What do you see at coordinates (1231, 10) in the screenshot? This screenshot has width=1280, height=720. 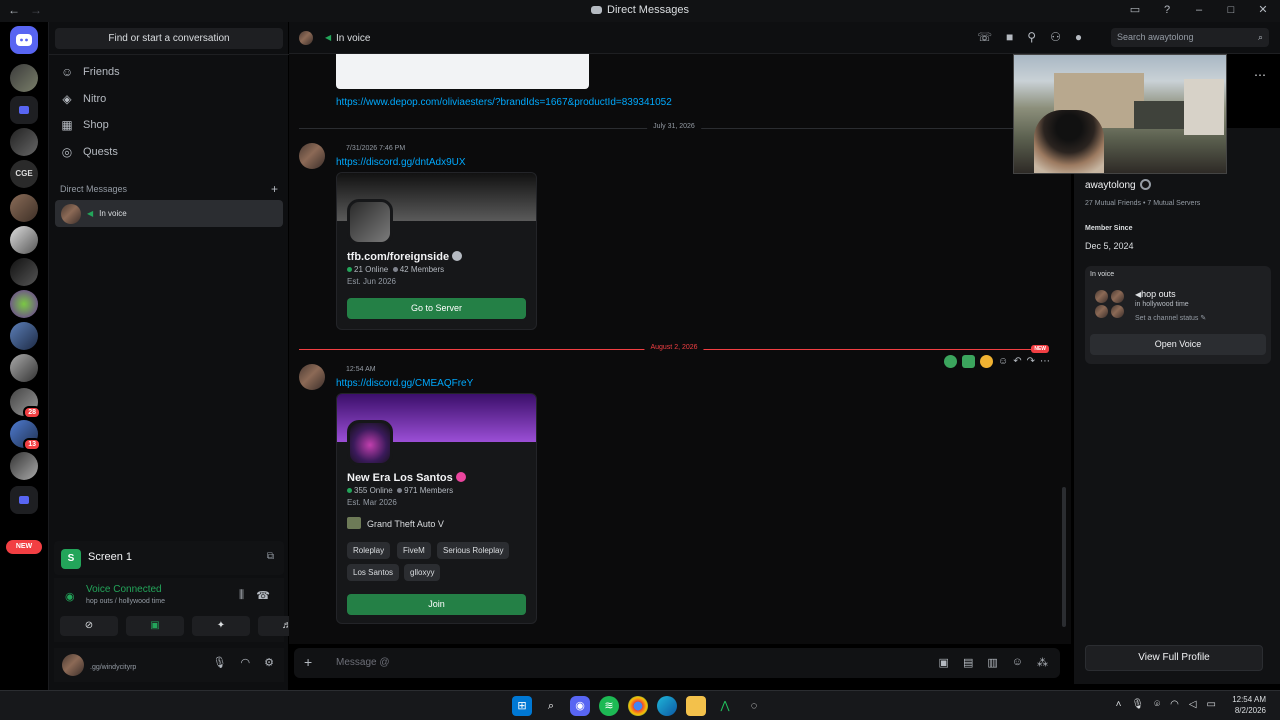 I see `maximize-button: □` at bounding box center [1231, 10].